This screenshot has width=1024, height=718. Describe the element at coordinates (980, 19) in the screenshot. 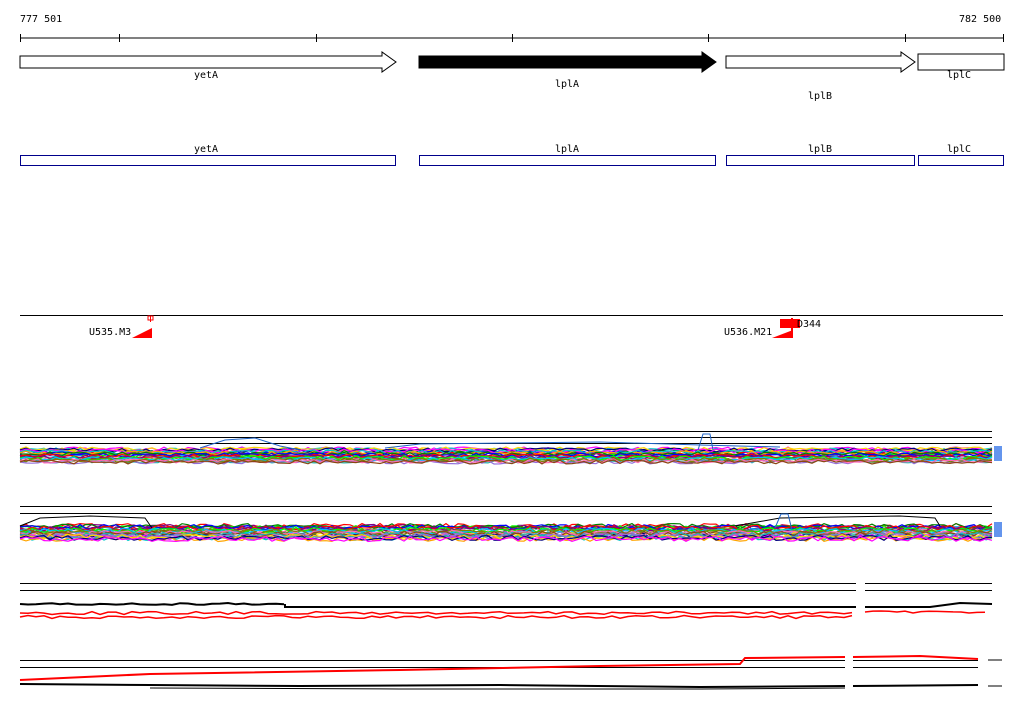

I see `ruler-end-label: 782 500` at that location.